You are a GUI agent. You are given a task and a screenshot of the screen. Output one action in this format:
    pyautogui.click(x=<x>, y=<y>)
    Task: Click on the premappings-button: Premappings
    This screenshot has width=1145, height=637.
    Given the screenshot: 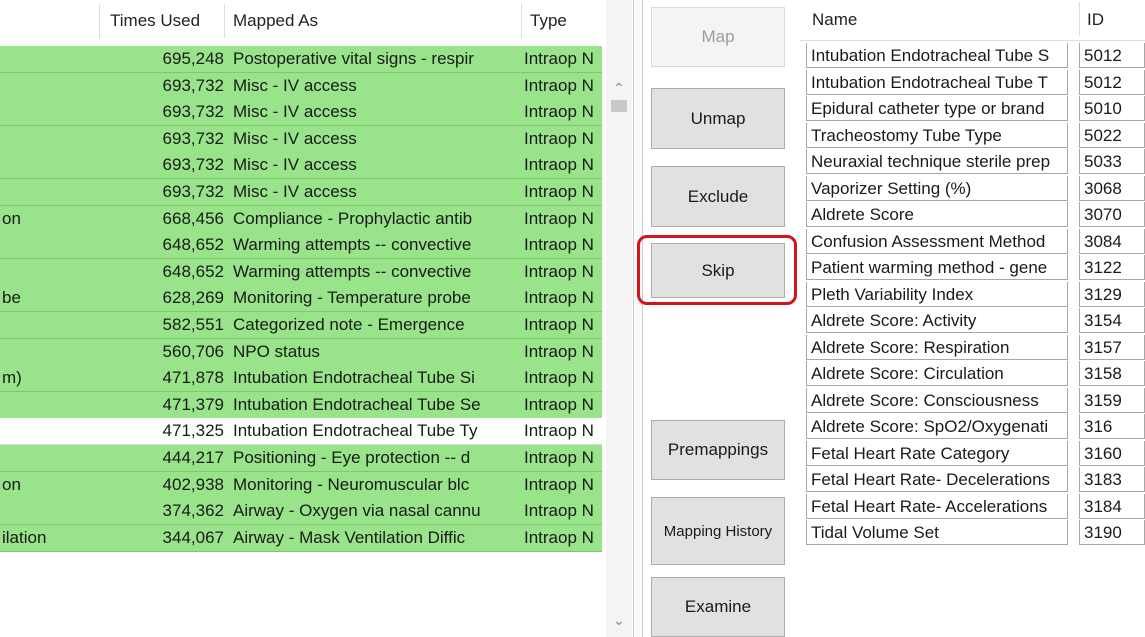 What is the action you would take?
    pyautogui.click(x=718, y=450)
    